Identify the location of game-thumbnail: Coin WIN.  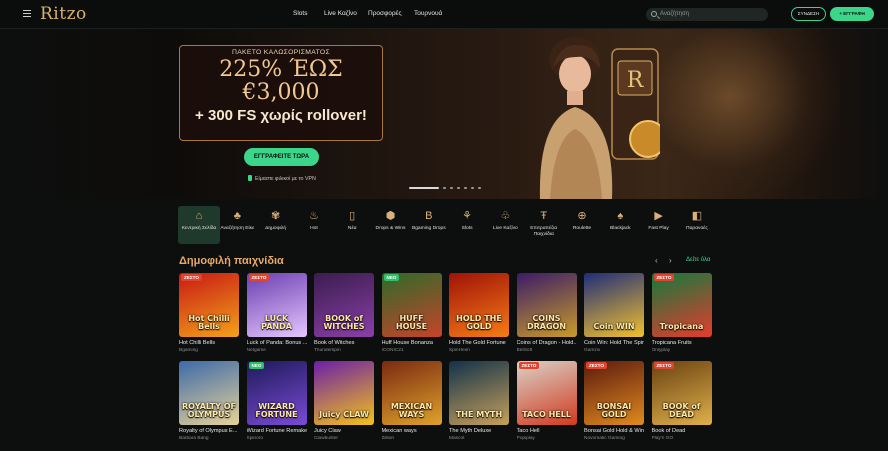
(614, 305).